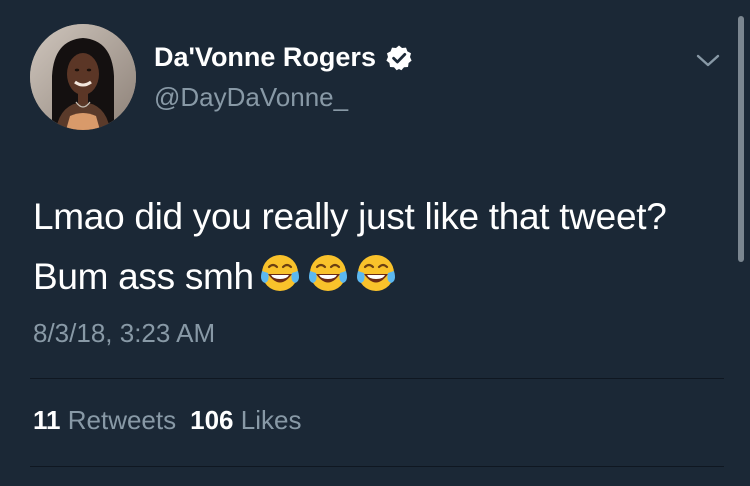  I want to click on retweets-count: 11, so click(47, 420).